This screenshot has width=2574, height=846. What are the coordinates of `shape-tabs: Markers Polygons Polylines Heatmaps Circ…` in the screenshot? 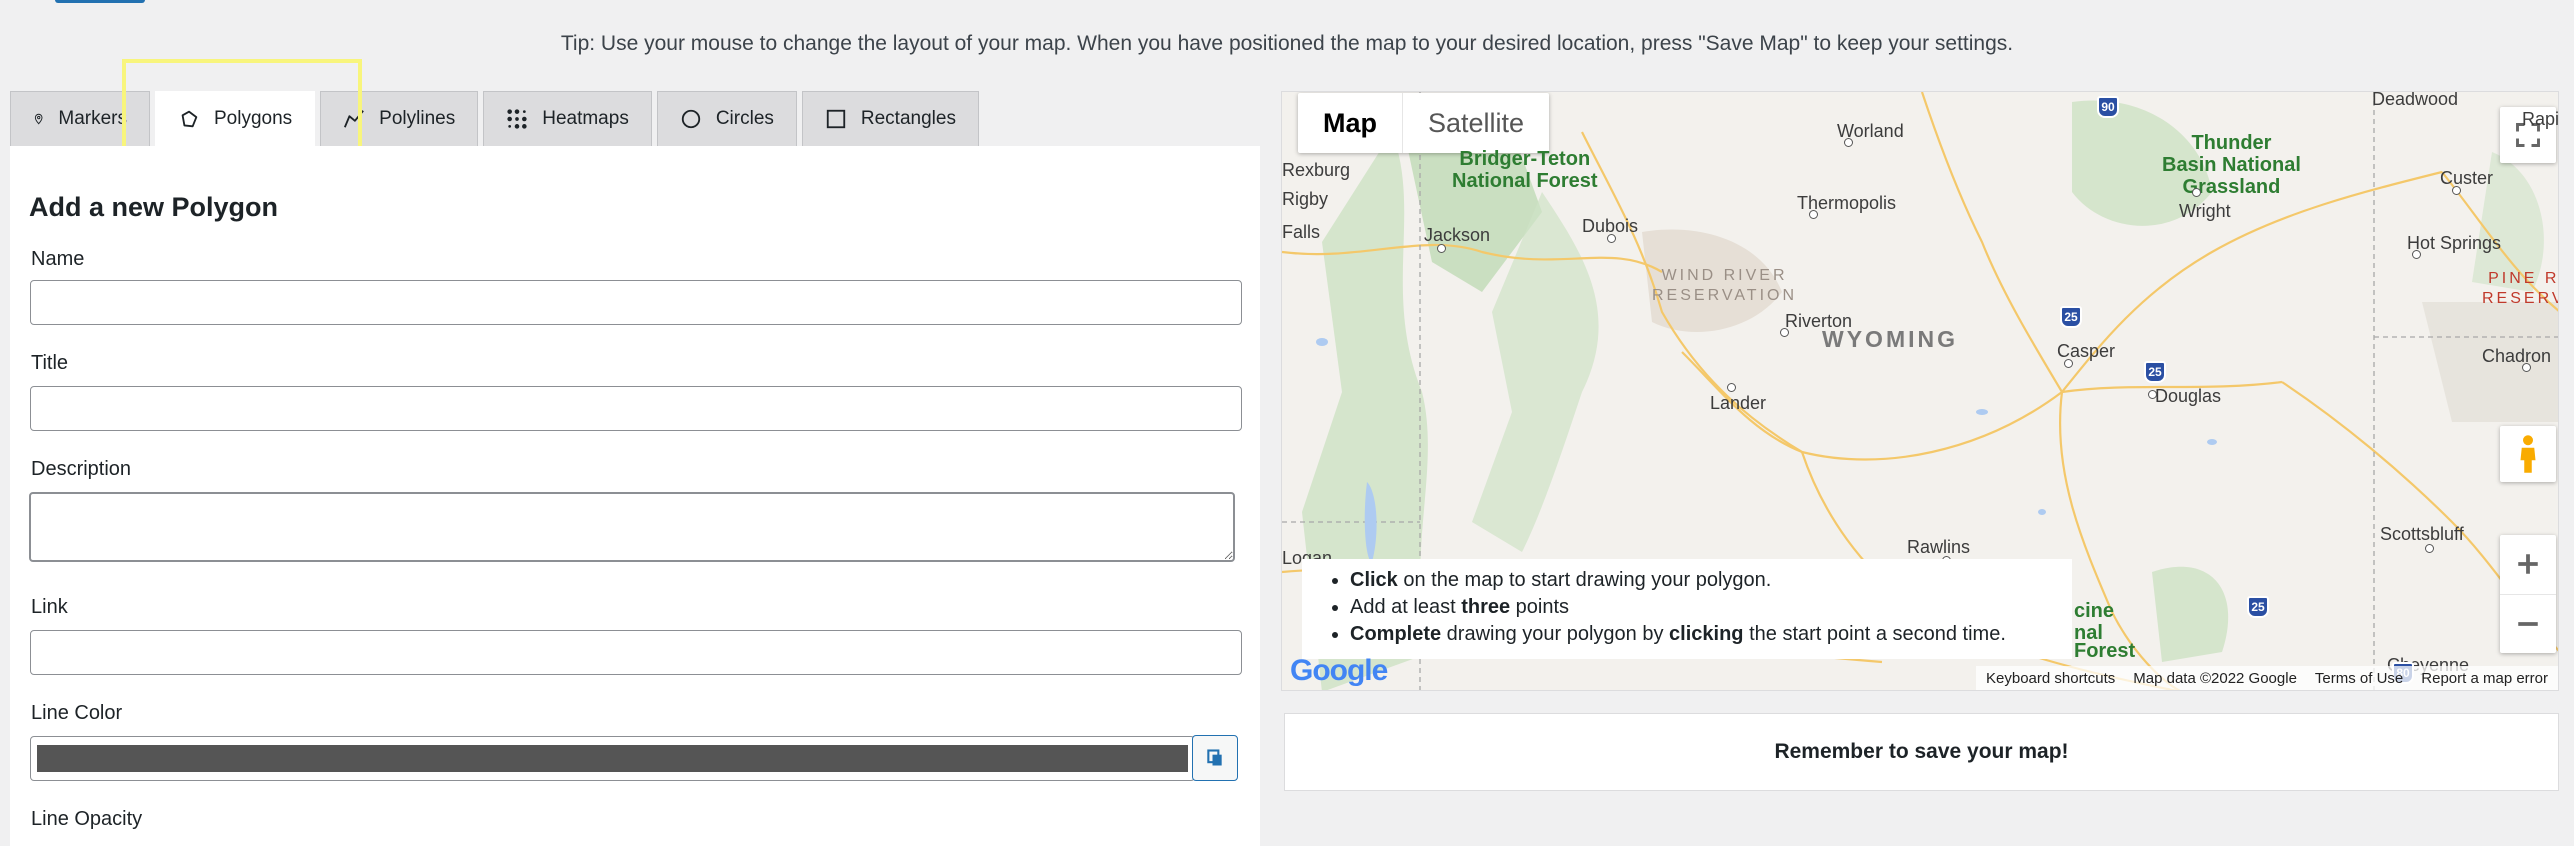 It's located at (494, 118).